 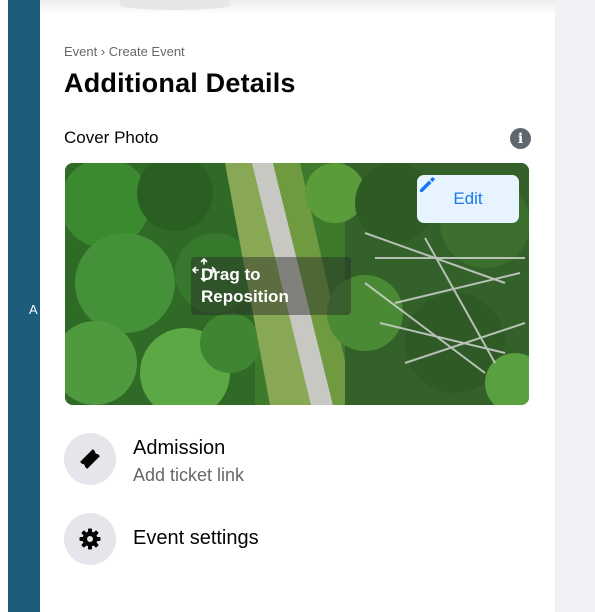 I want to click on drag-hint-line2: Reposition, so click(x=245, y=296).